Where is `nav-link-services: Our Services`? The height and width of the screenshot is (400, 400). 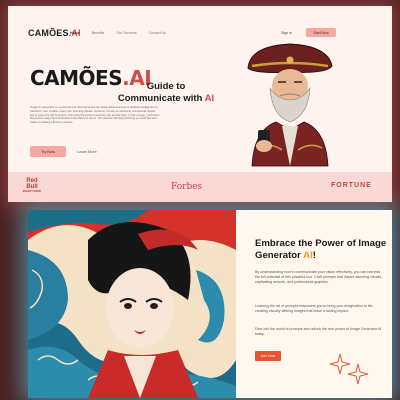
nav-link-services: Our Services is located at coordinates (126, 33).